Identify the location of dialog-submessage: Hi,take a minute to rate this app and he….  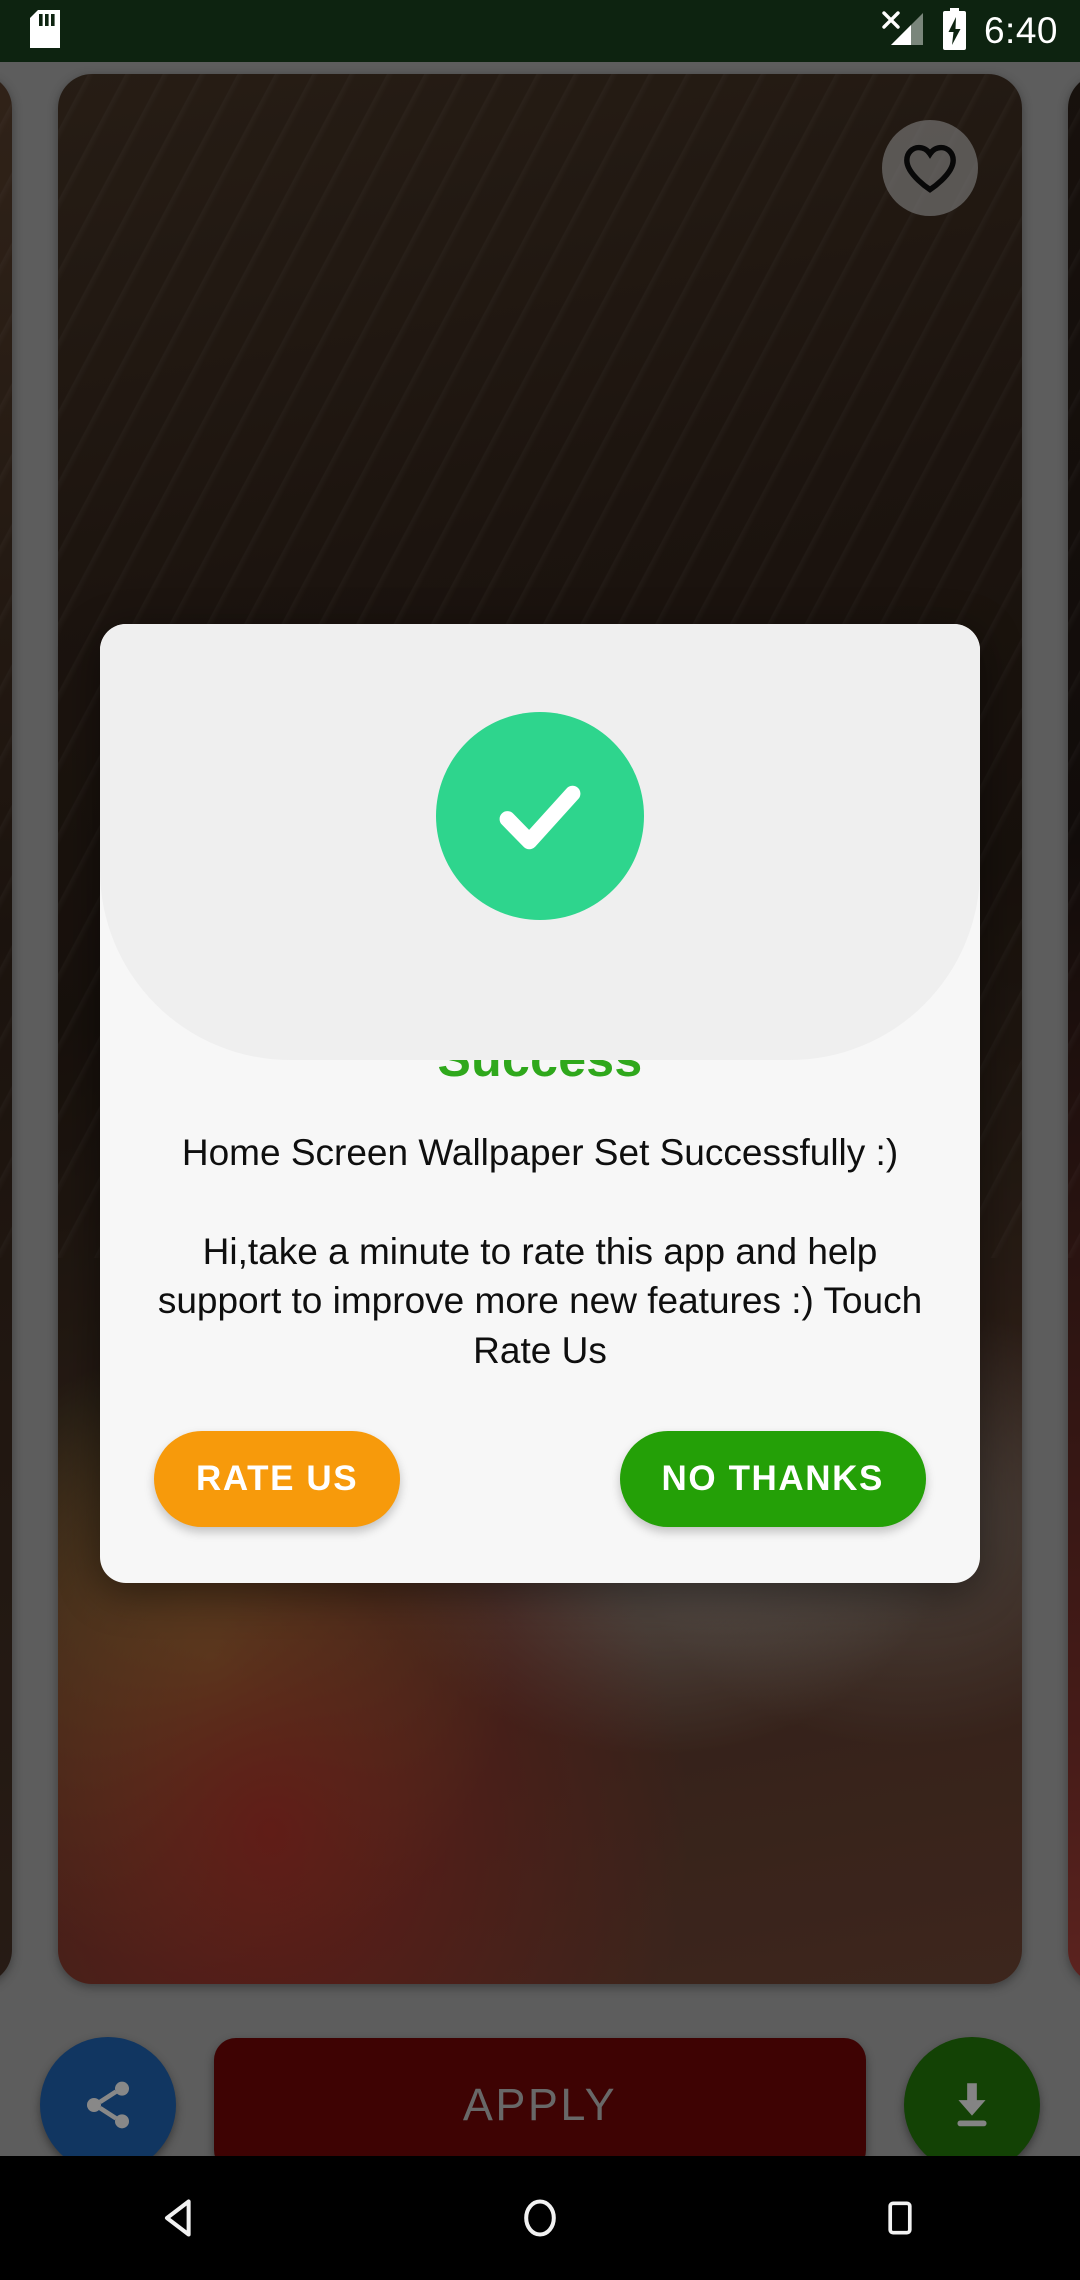
(540, 1301).